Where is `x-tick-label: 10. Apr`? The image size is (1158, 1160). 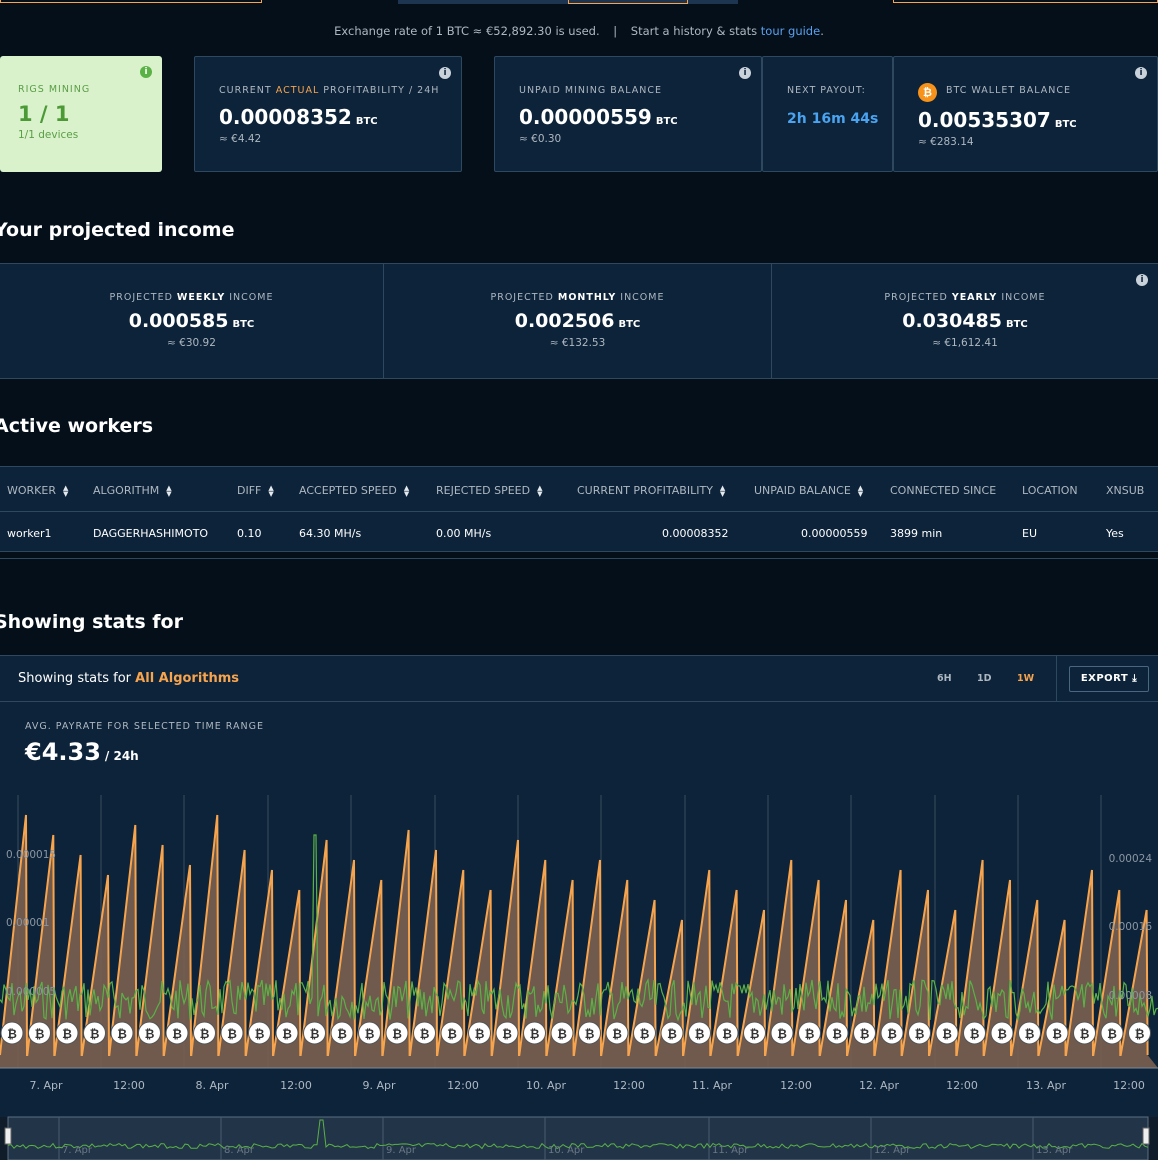 x-tick-label: 10. Apr is located at coordinates (546, 1085).